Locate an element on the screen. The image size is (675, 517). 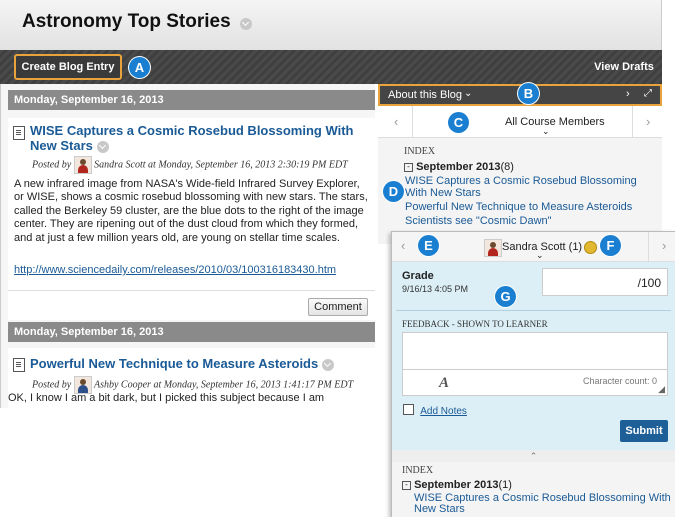
resize-handle-icon: ◢ is located at coordinates (661, 389).